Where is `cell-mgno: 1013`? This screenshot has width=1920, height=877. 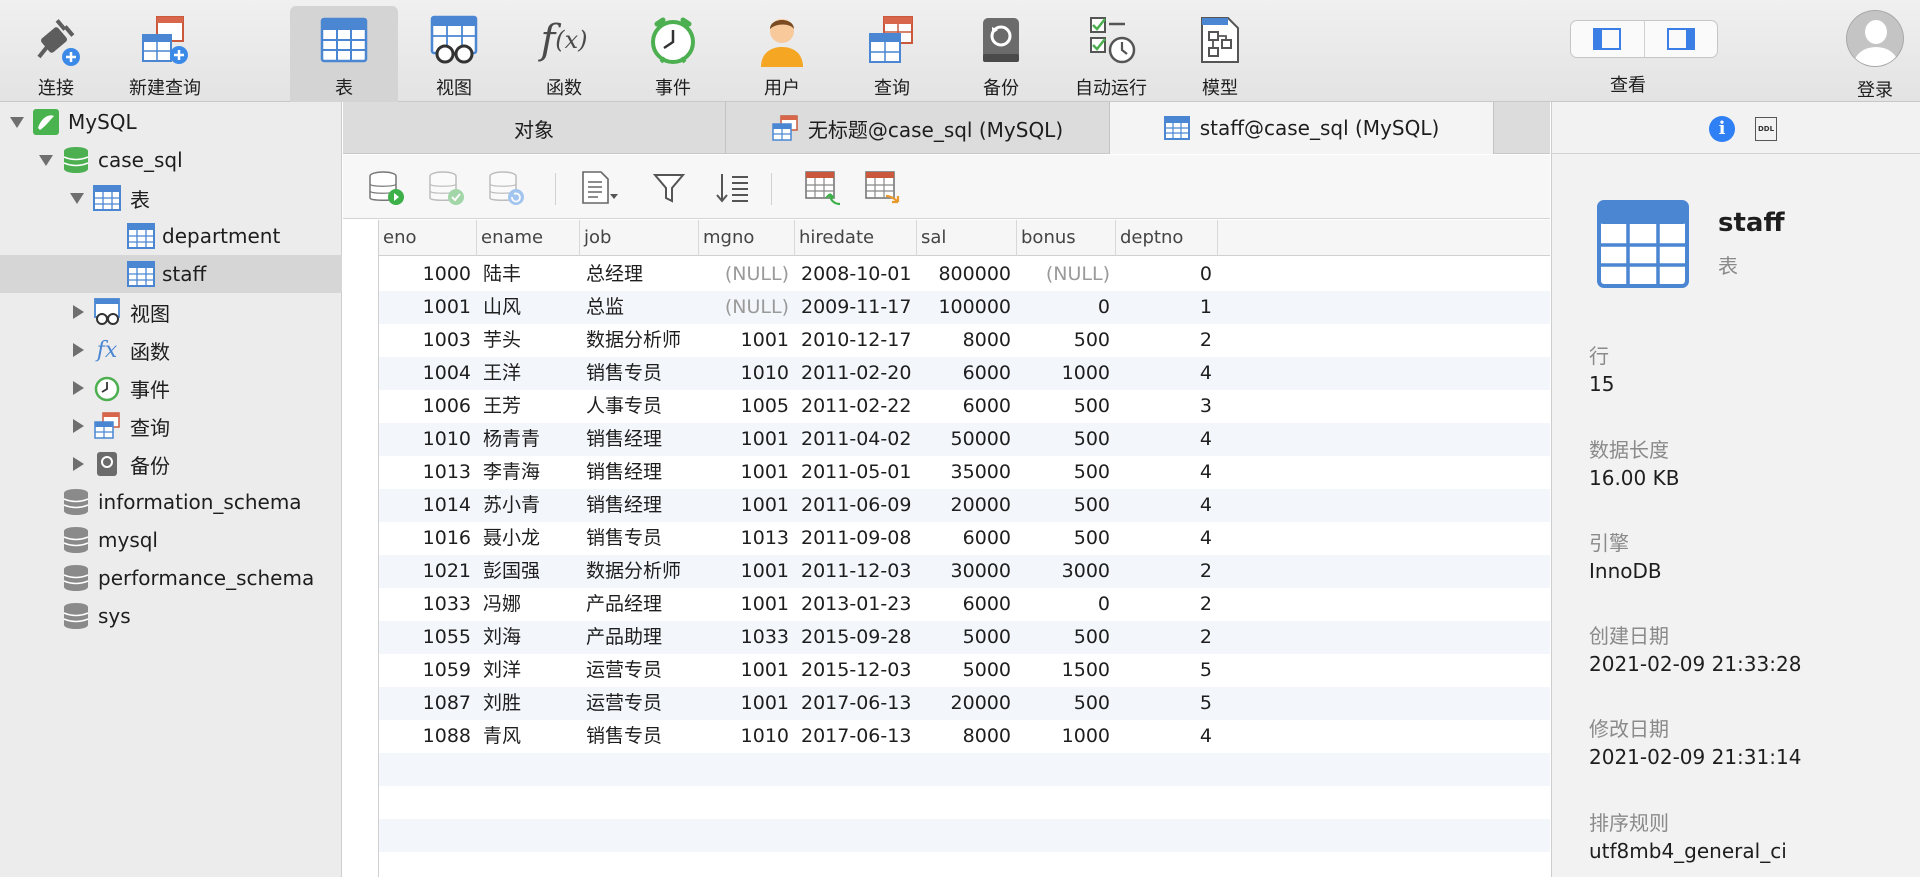 cell-mgno: 1013 is located at coordinates (744, 538).